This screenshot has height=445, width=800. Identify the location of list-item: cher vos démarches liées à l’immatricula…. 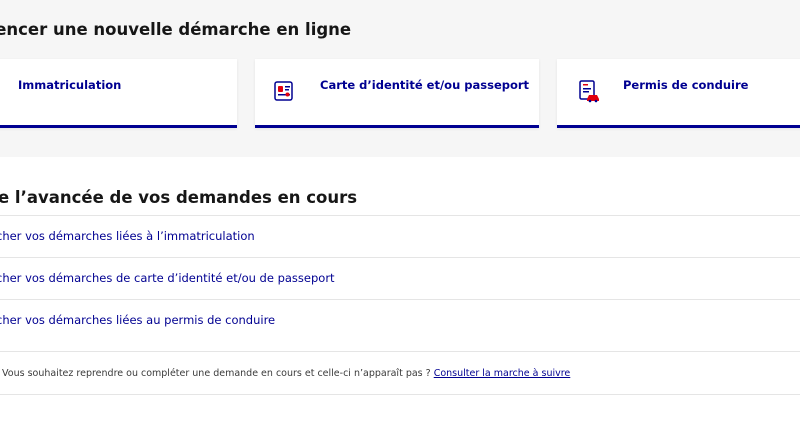
(400, 236).